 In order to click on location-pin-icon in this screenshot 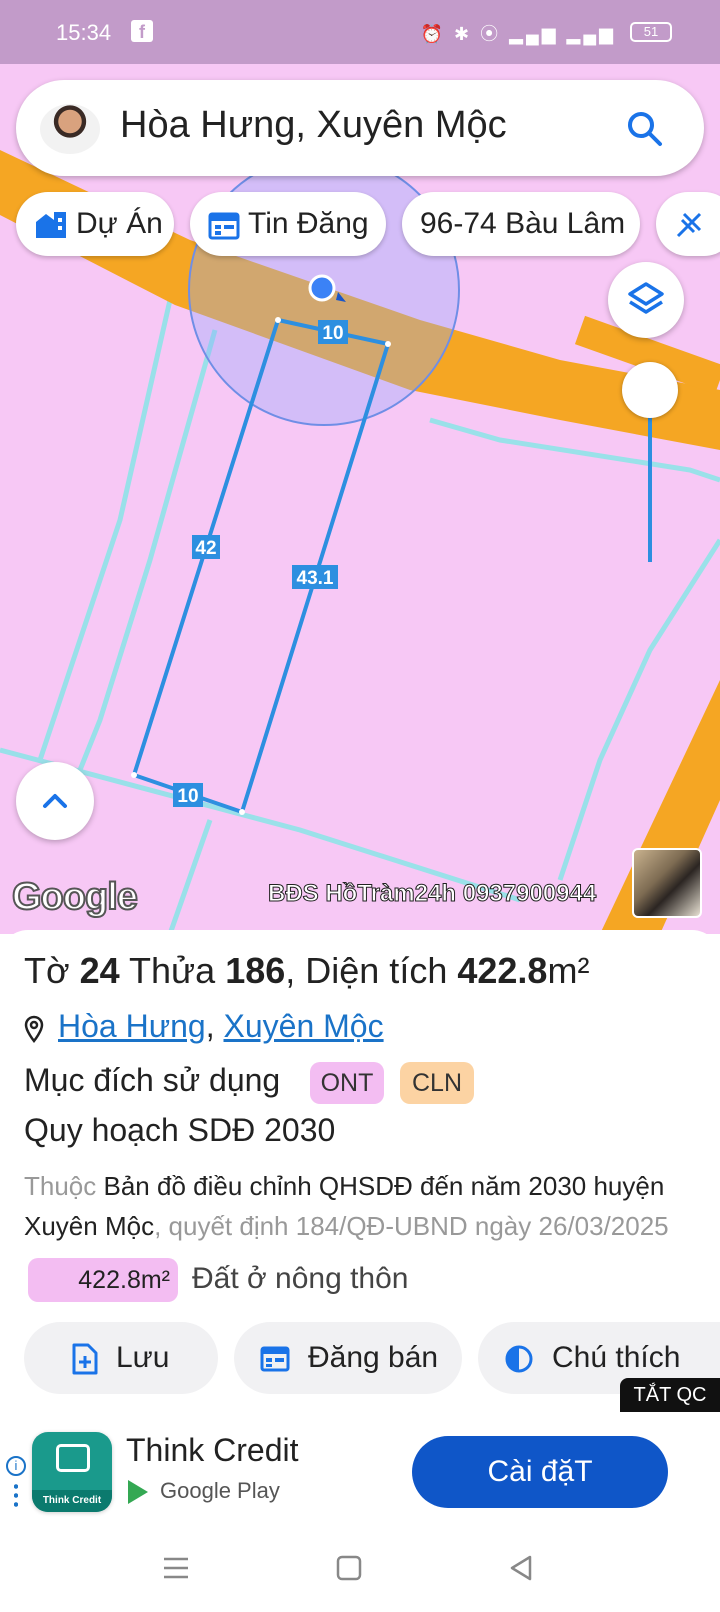, I will do `click(34, 1029)`.